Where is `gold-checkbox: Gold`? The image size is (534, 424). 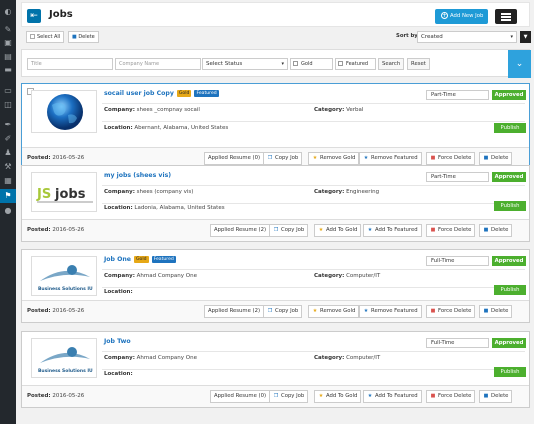
gold-checkbox: Gold is located at coordinates (311, 64).